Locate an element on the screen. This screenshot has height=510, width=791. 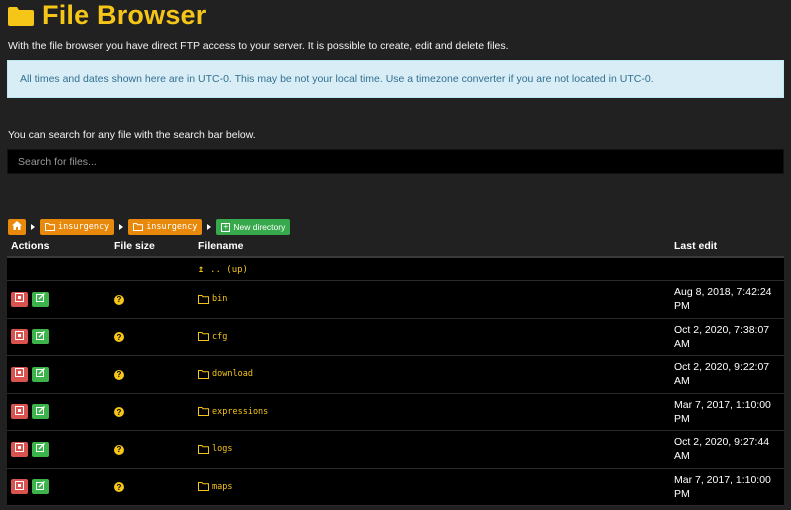
header-last-edit: Last edit is located at coordinates (696, 246).